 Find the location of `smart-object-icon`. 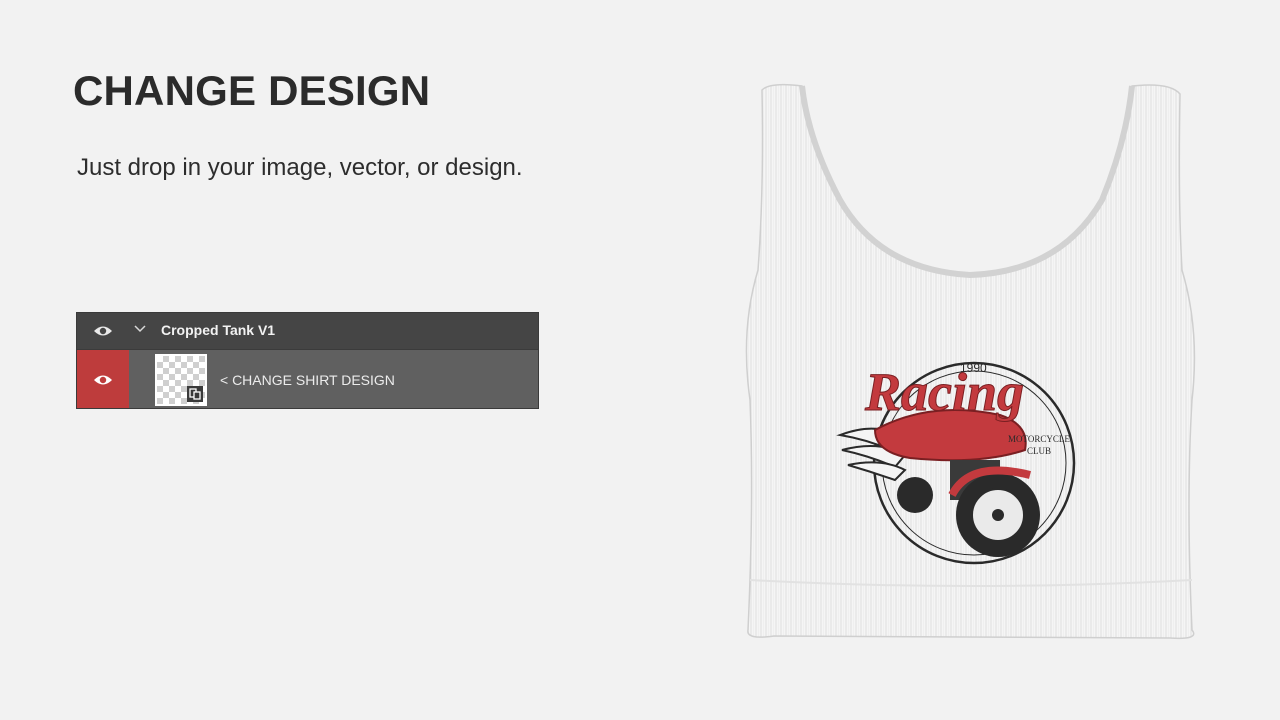

smart-object-icon is located at coordinates (195, 394).